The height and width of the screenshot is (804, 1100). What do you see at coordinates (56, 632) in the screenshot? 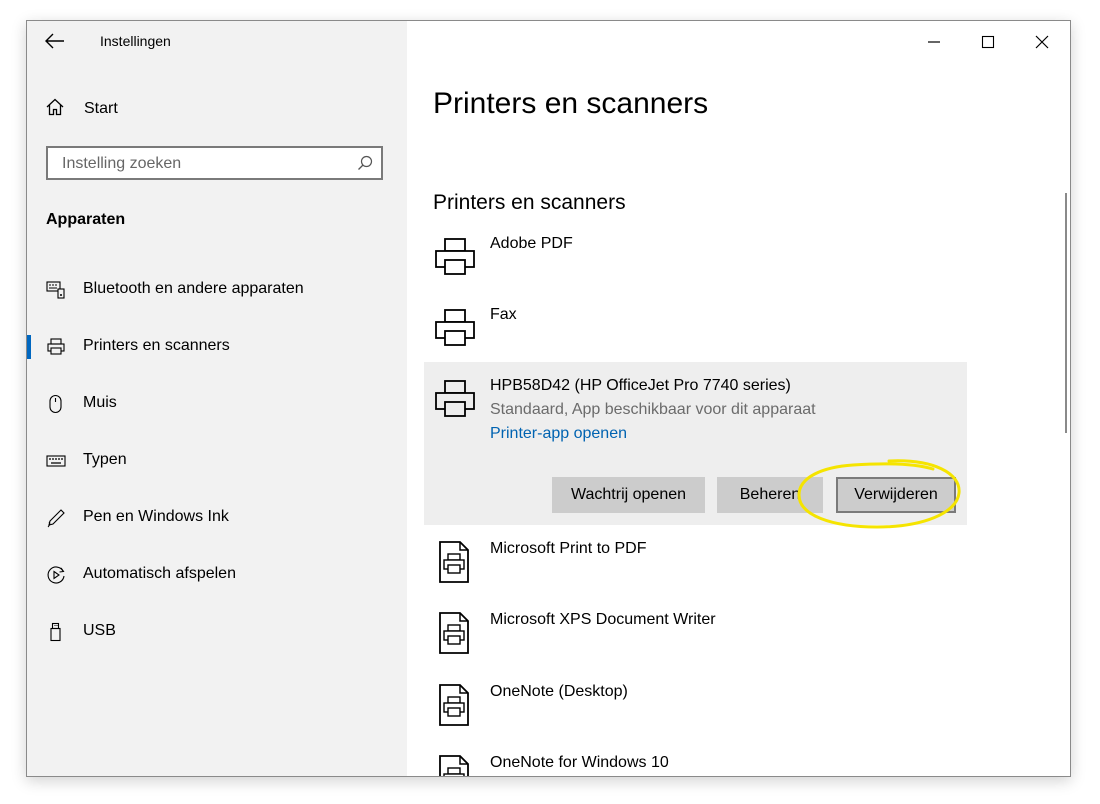
I see `usb-icon` at bounding box center [56, 632].